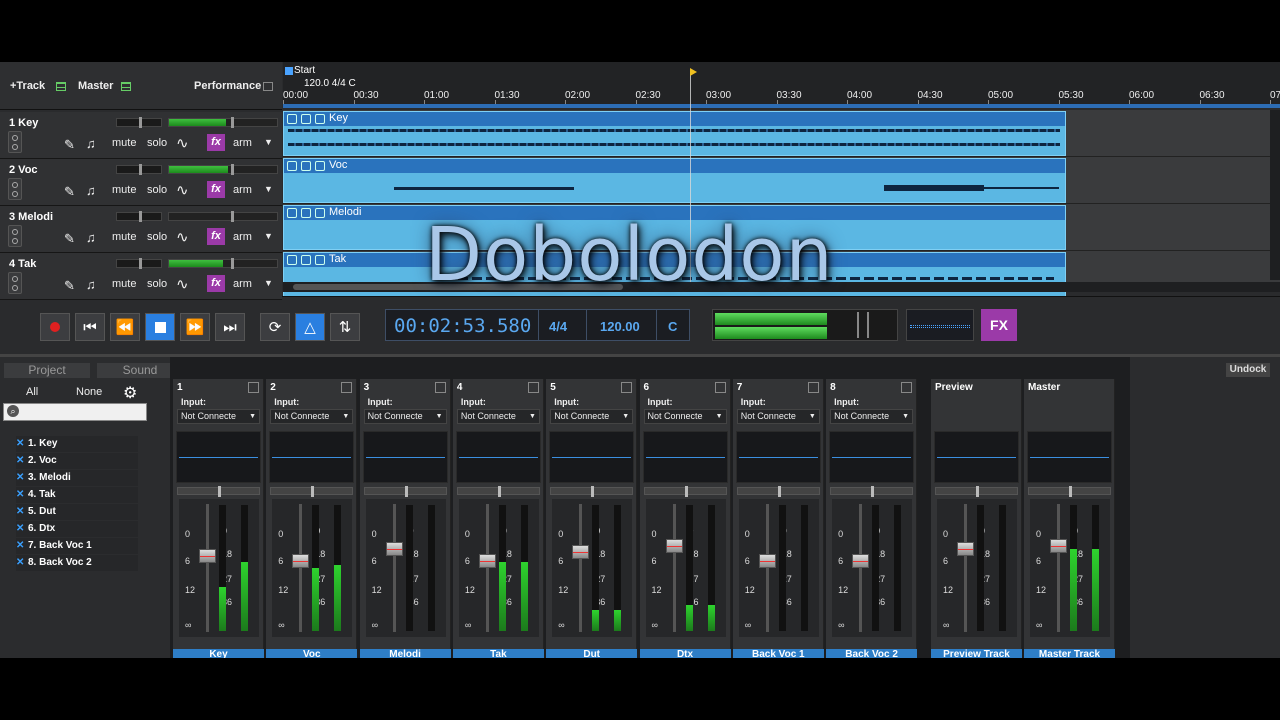 This screenshot has height=720, width=1280. Describe the element at coordinates (182, 190) in the screenshot. I see `automation-icon: ∿` at that location.